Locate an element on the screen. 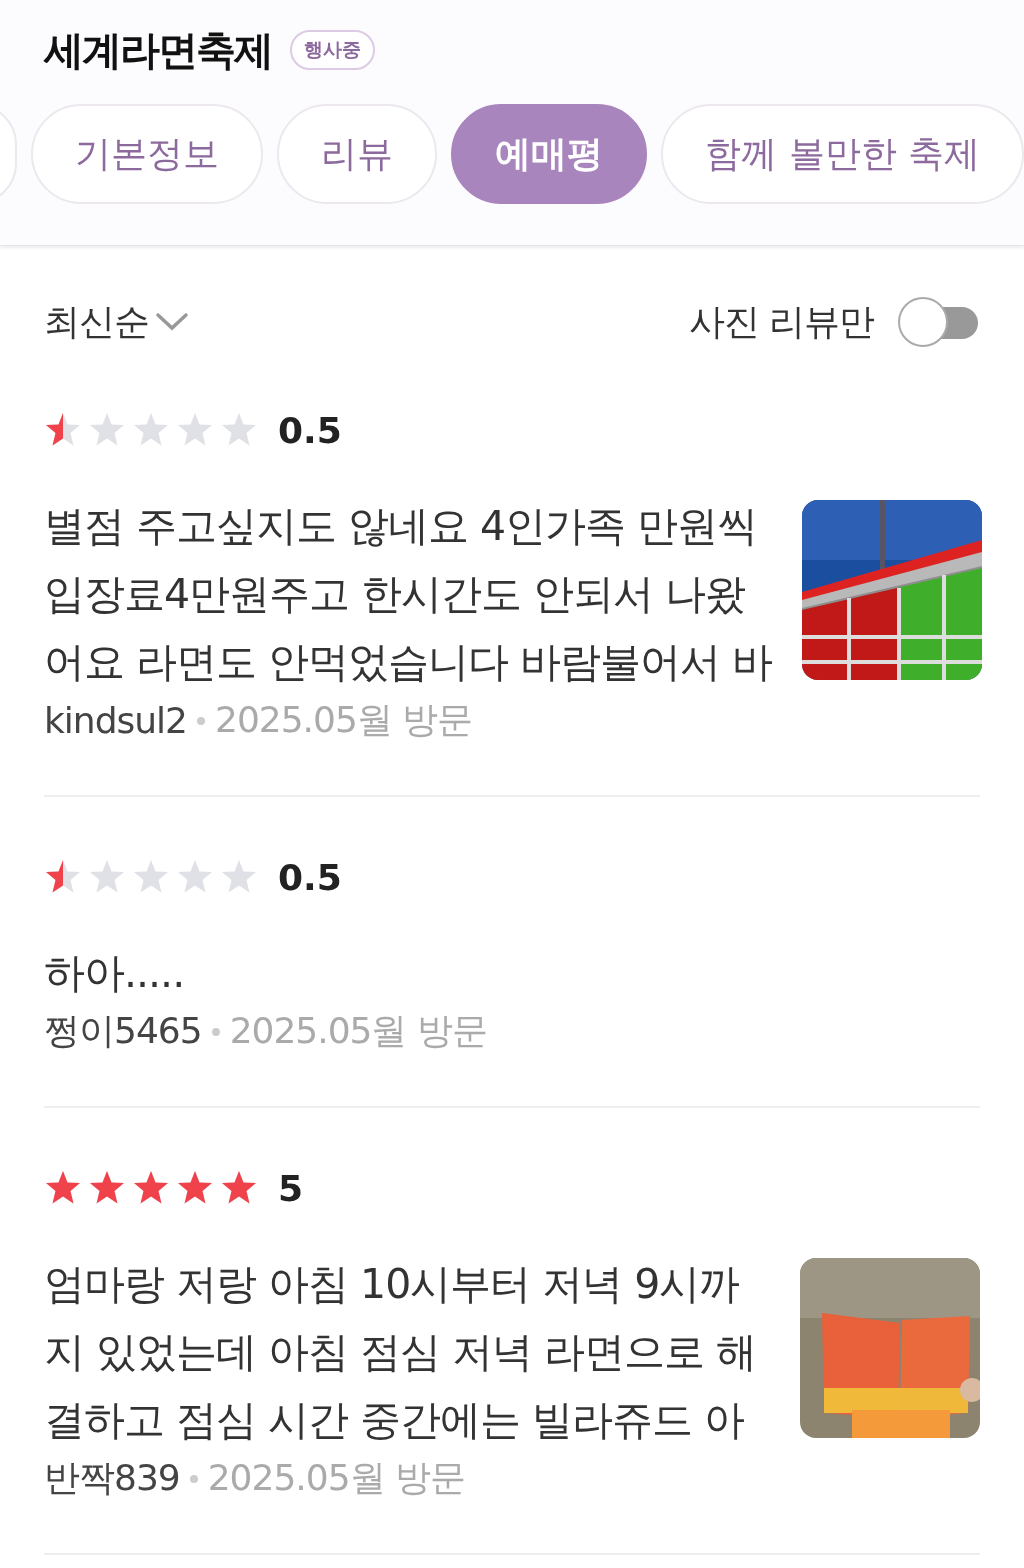  tab: 예매평 is located at coordinates (549, 154).